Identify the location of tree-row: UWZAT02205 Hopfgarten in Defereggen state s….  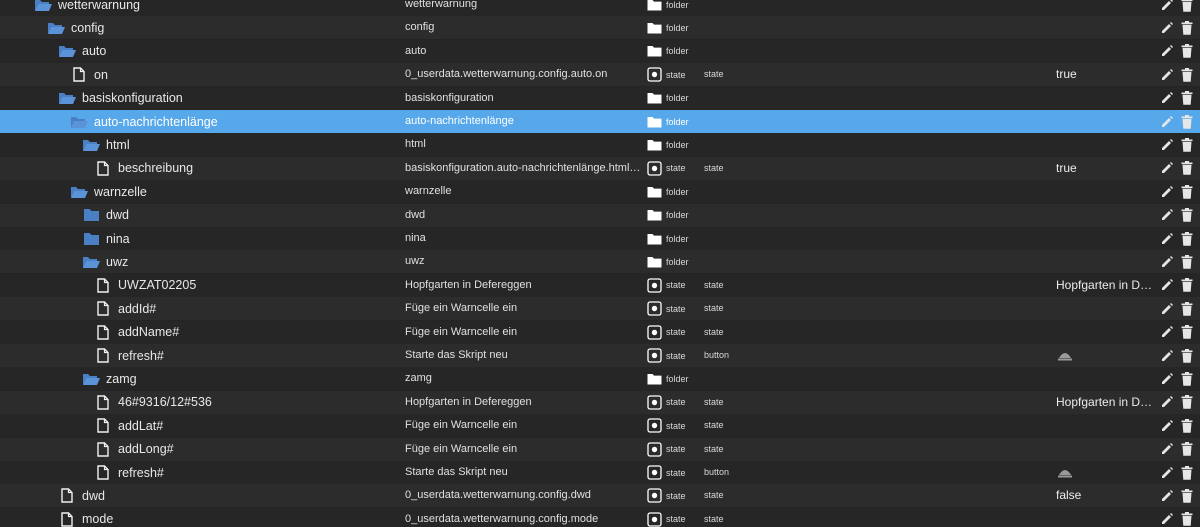
(600, 285).